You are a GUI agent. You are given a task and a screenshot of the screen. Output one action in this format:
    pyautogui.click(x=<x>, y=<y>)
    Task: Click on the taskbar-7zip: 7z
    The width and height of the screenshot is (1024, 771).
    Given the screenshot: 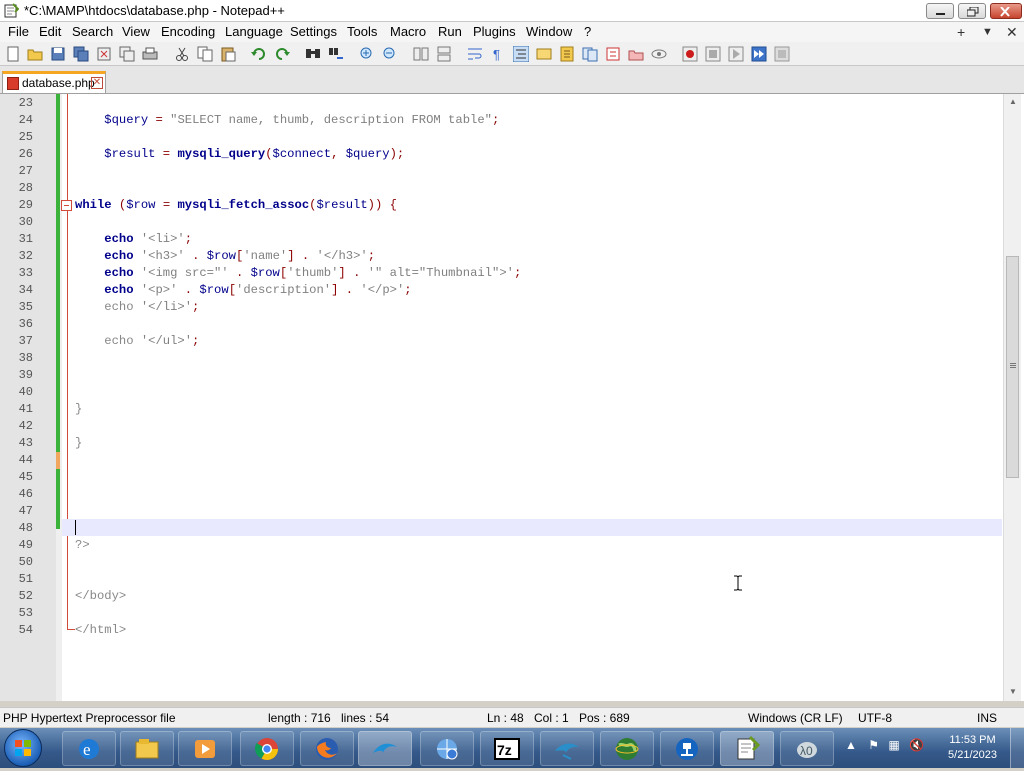 What is the action you would take?
    pyautogui.click(x=507, y=748)
    